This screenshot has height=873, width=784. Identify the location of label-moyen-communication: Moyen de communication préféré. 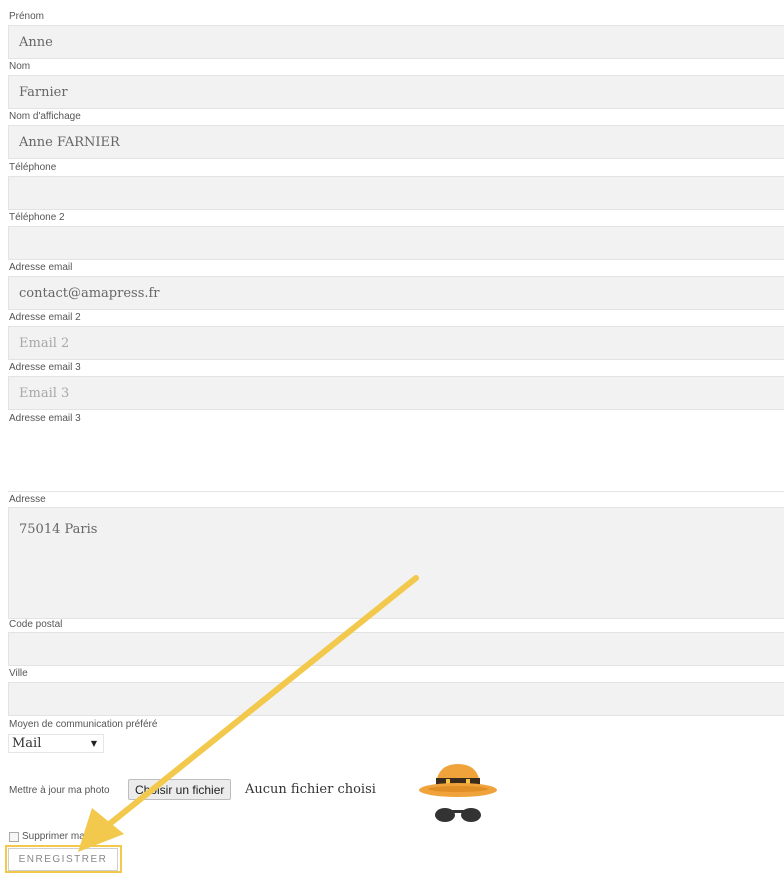
(83, 724).